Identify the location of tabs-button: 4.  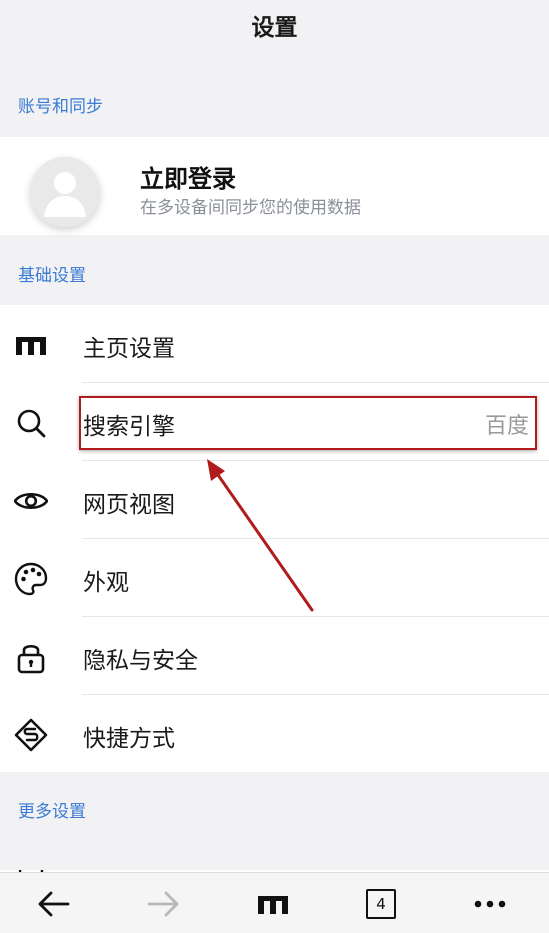
(381, 904).